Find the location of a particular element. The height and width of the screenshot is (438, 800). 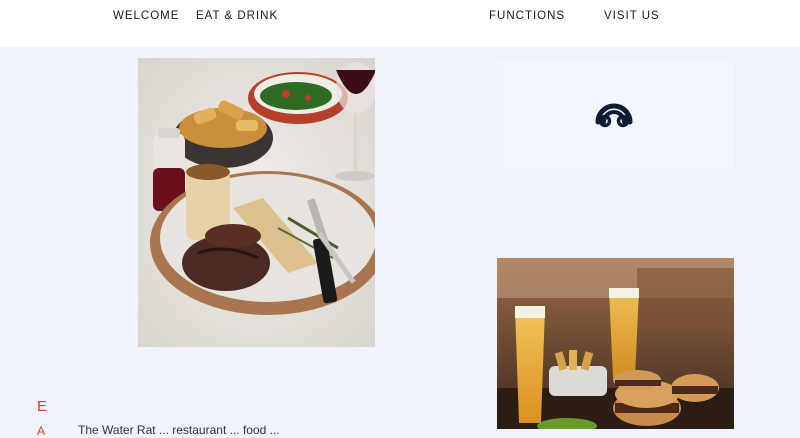

nav-functions: FUNCTIONS is located at coordinates (527, 16).